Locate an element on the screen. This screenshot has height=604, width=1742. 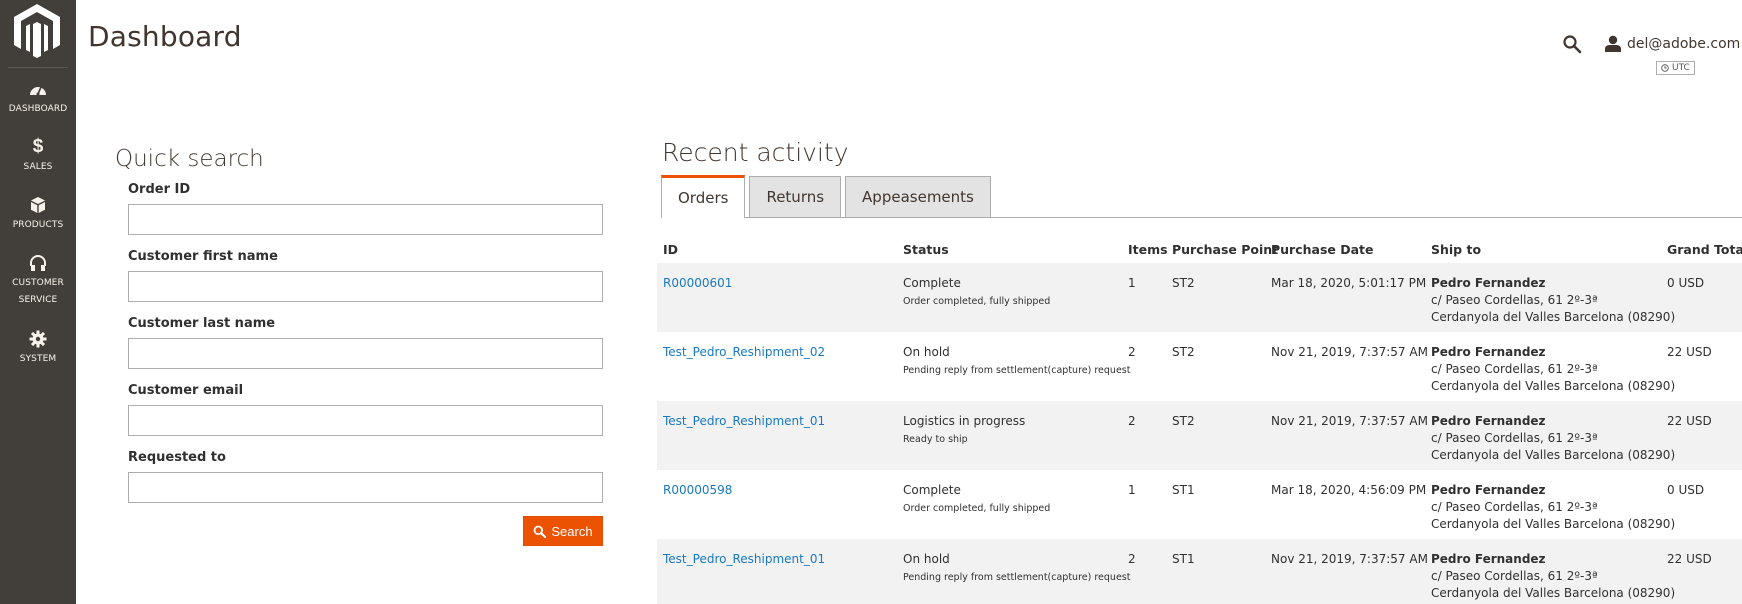
customer-last-name-field: Customer last name is located at coordinates (365, 342).